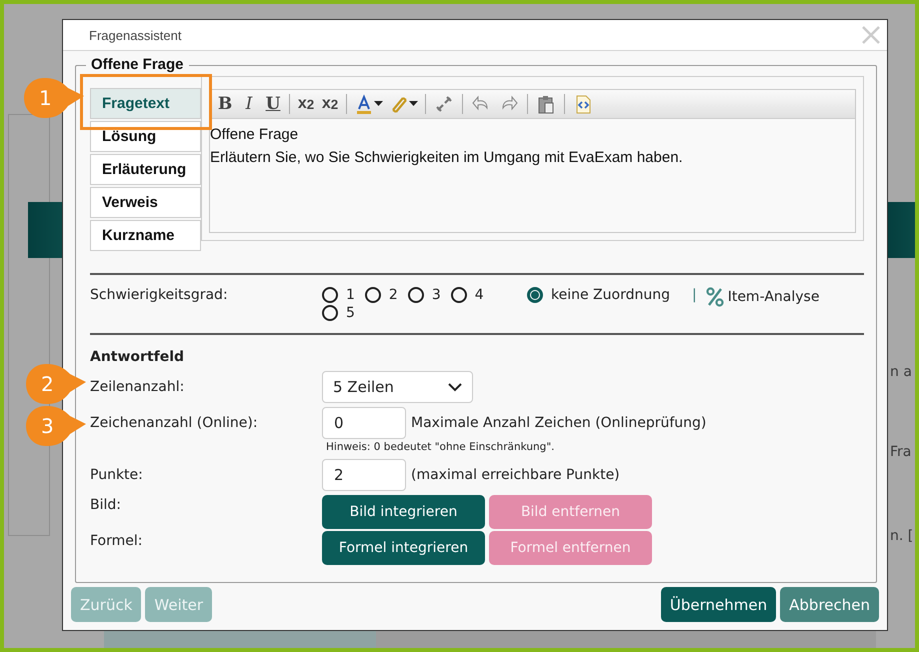 This screenshot has width=919, height=652. I want to click on radio-label: 3, so click(436, 295).